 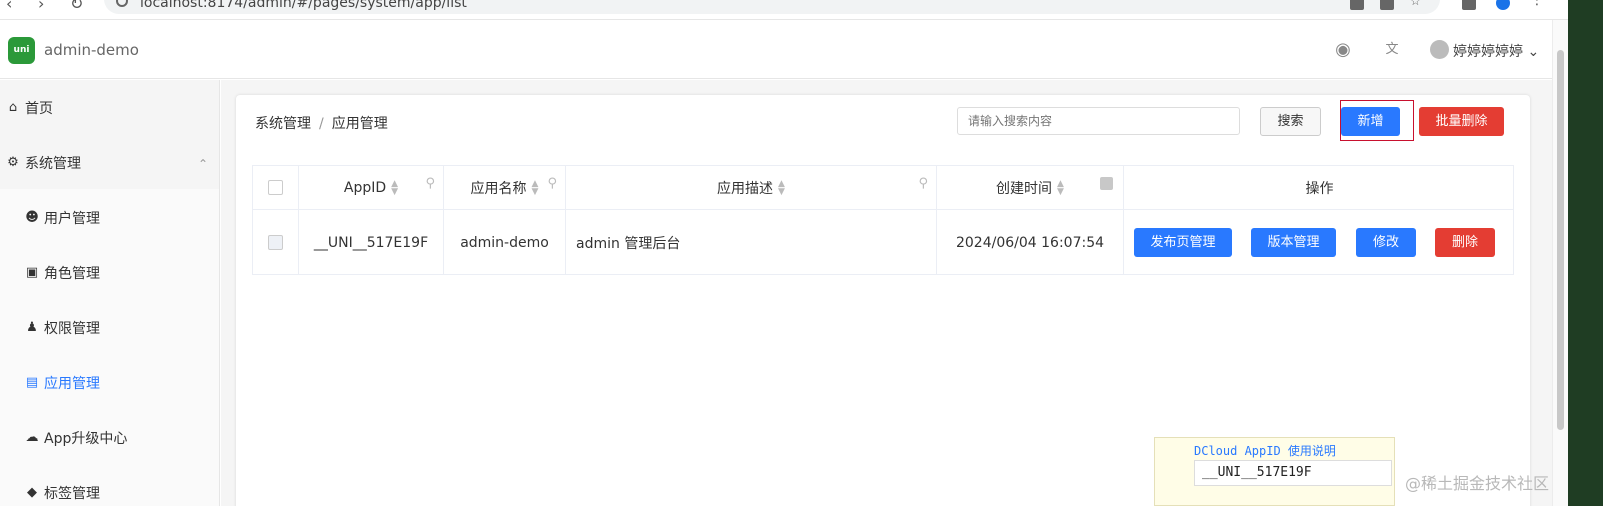 I want to click on home-icon: ⌂, so click(x=13, y=107).